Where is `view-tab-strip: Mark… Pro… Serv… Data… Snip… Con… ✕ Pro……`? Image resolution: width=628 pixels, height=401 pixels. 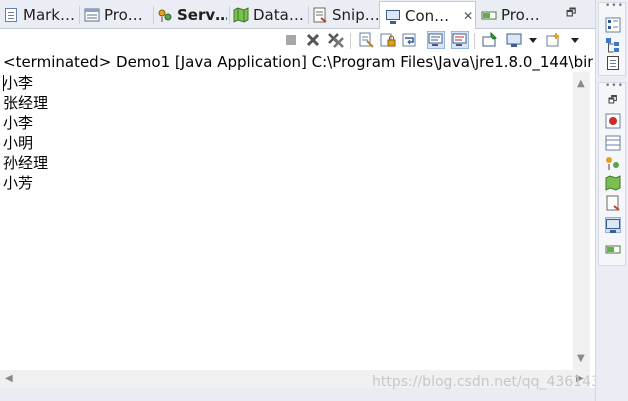
view-tab-strip: Mark… Pro… Serv… Data… Snip… Con… ✕ Pro…… is located at coordinates (297, 14).